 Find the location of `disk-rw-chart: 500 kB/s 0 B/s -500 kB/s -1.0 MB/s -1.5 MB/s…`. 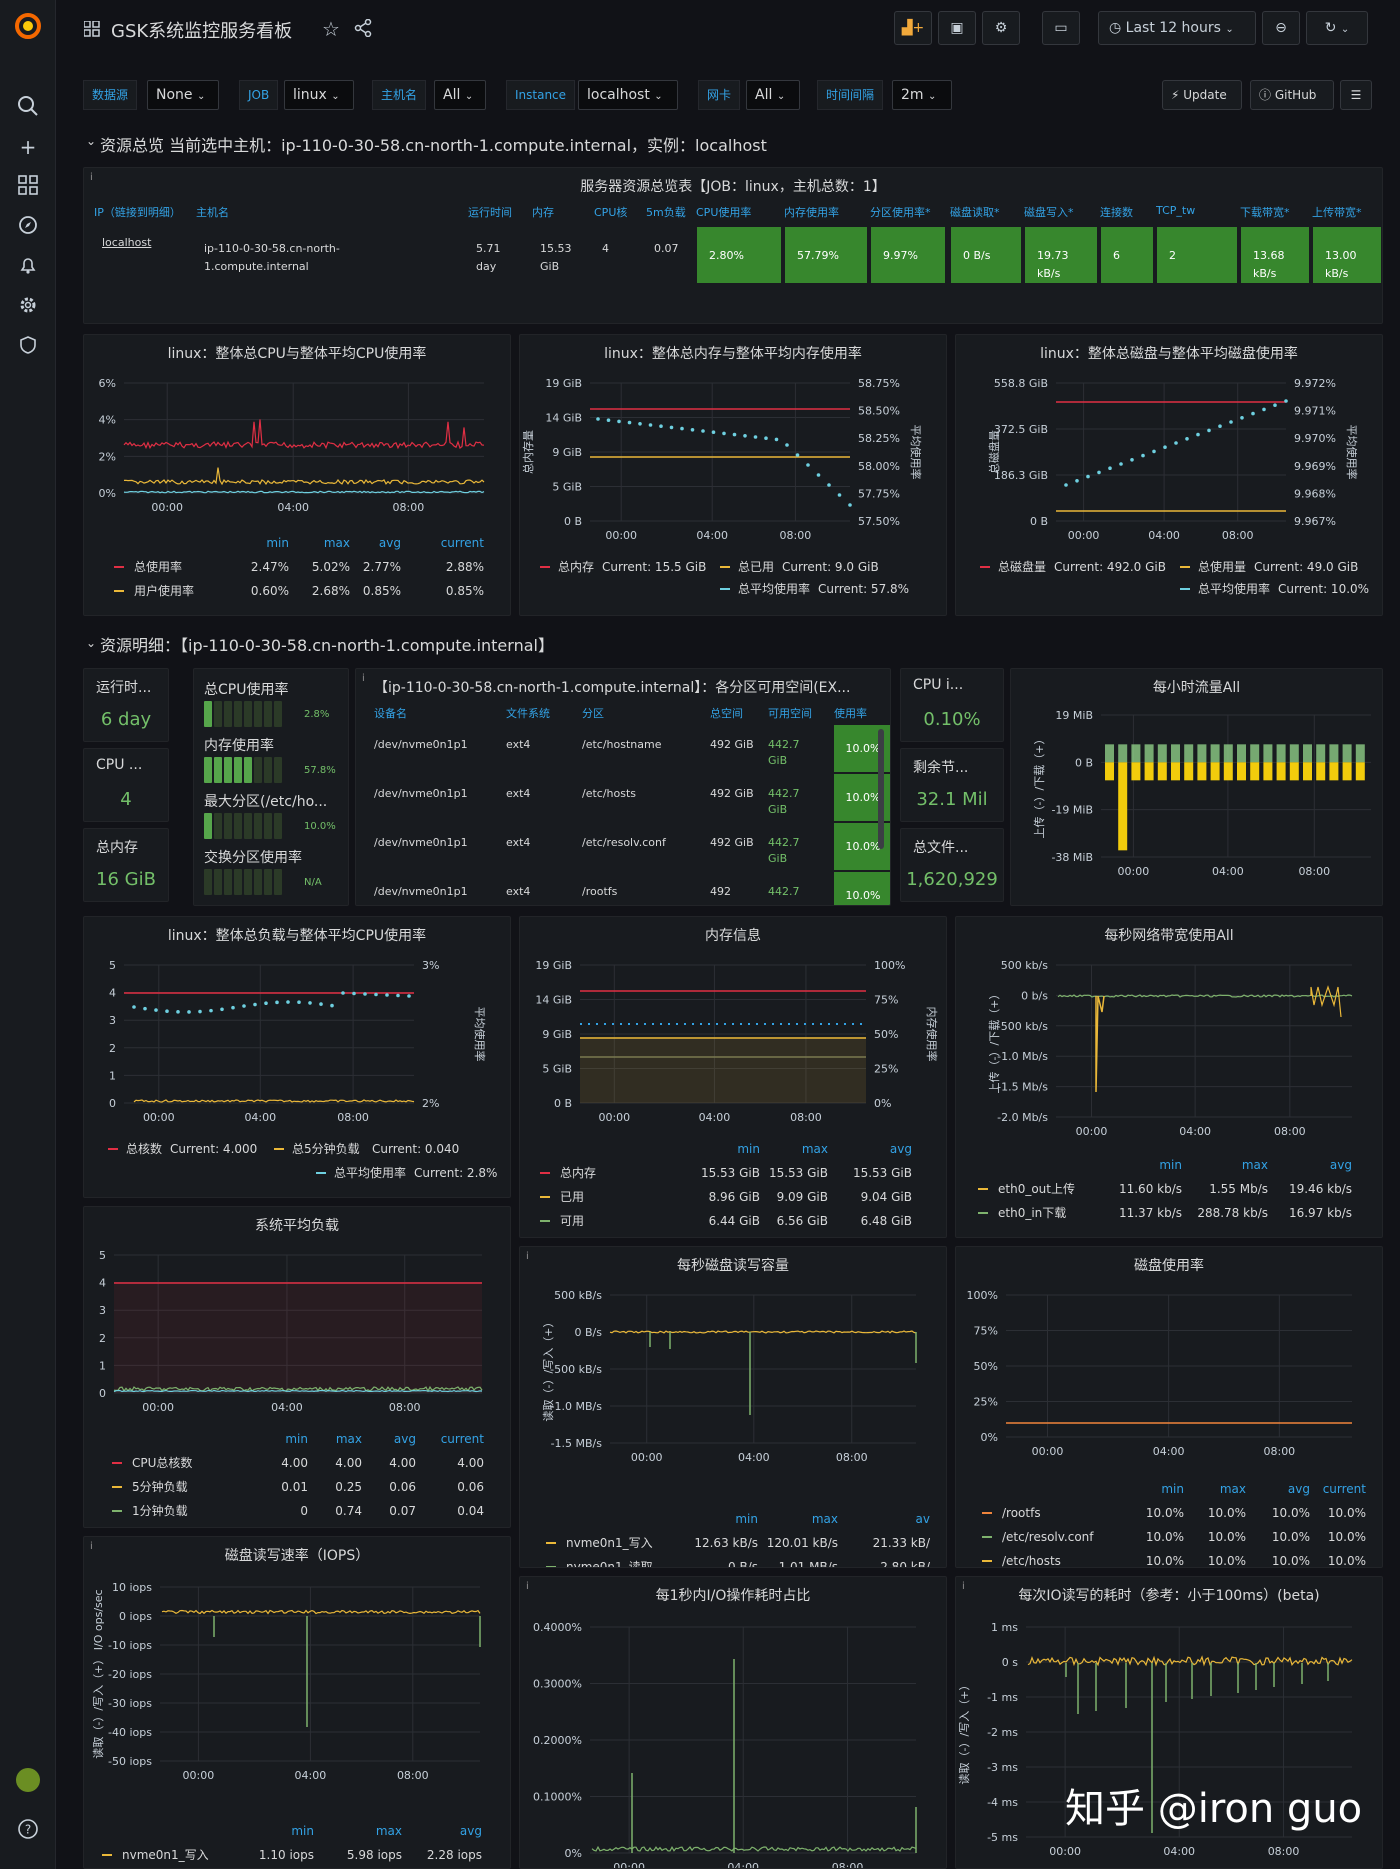

disk-rw-chart: 500 kB/s 0 B/s -500 kB/s -1.0 MB/s -1.5 MB/s… is located at coordinates (733, 1407).